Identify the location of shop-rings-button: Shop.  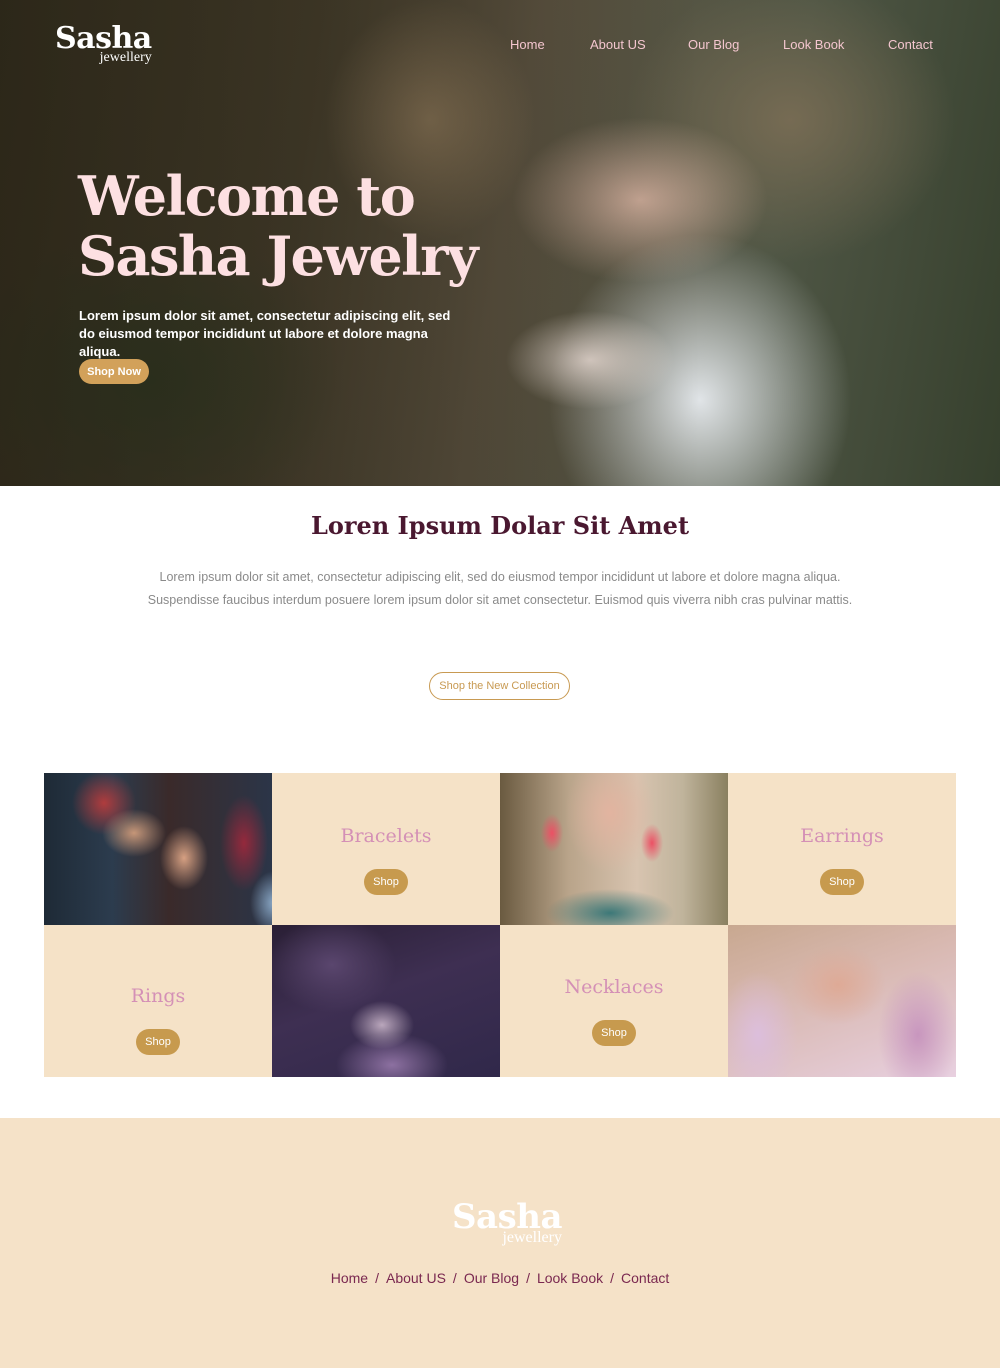
(158, 1042).